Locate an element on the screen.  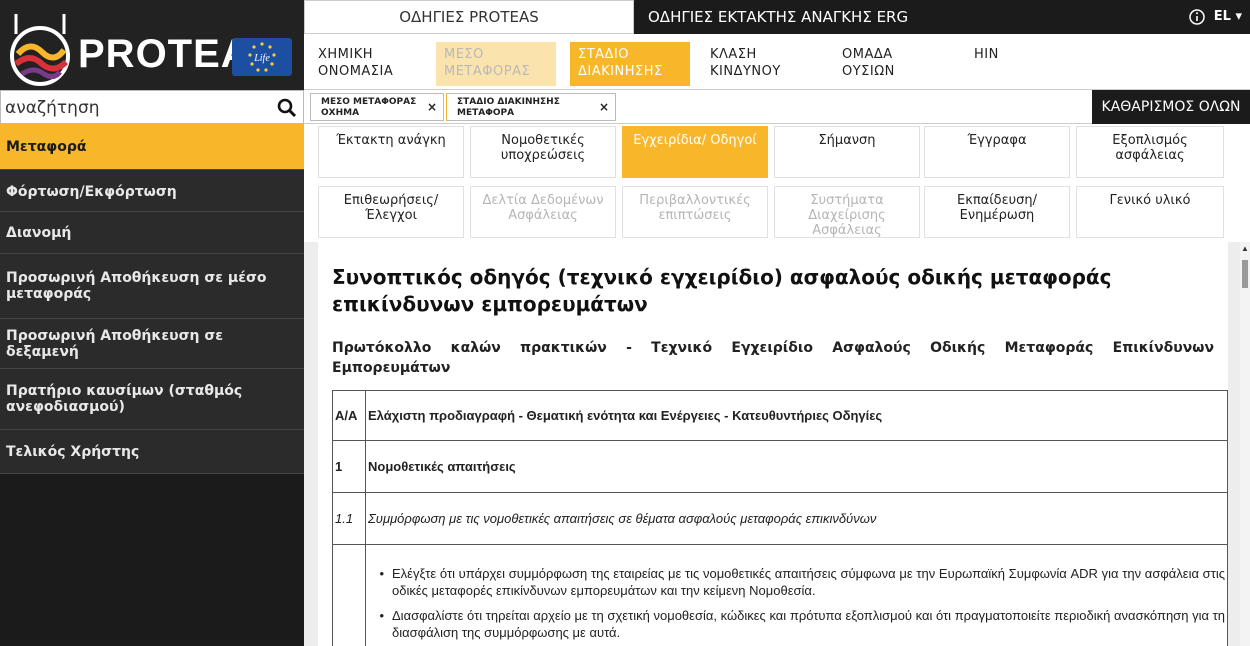
filter-transport-means: ΜΕΣΟ ΜΕΤΑΦΟΡΑΣ is located at coordinates (496, 64).